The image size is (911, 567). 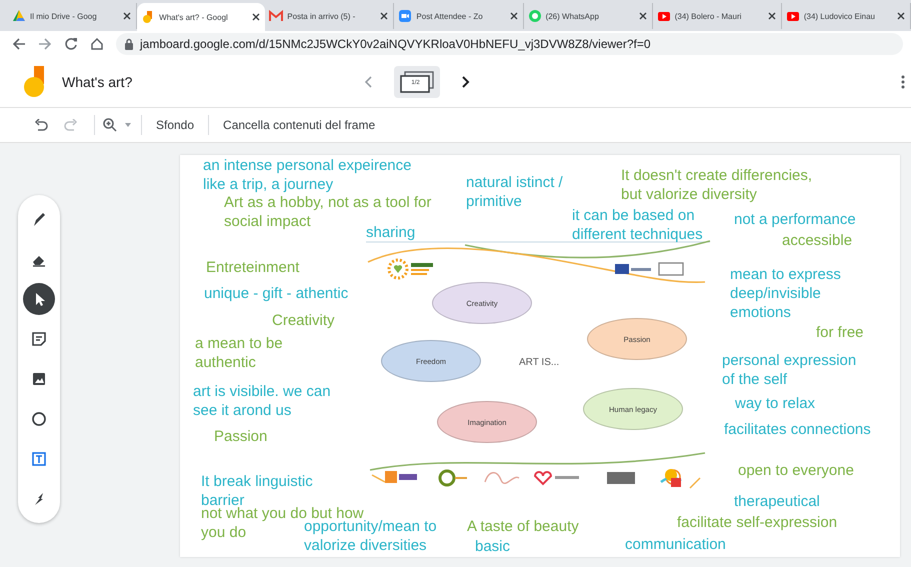 I want to click on browser-tab: (34) Bolero - Mauri, so click(x=717, y=16).